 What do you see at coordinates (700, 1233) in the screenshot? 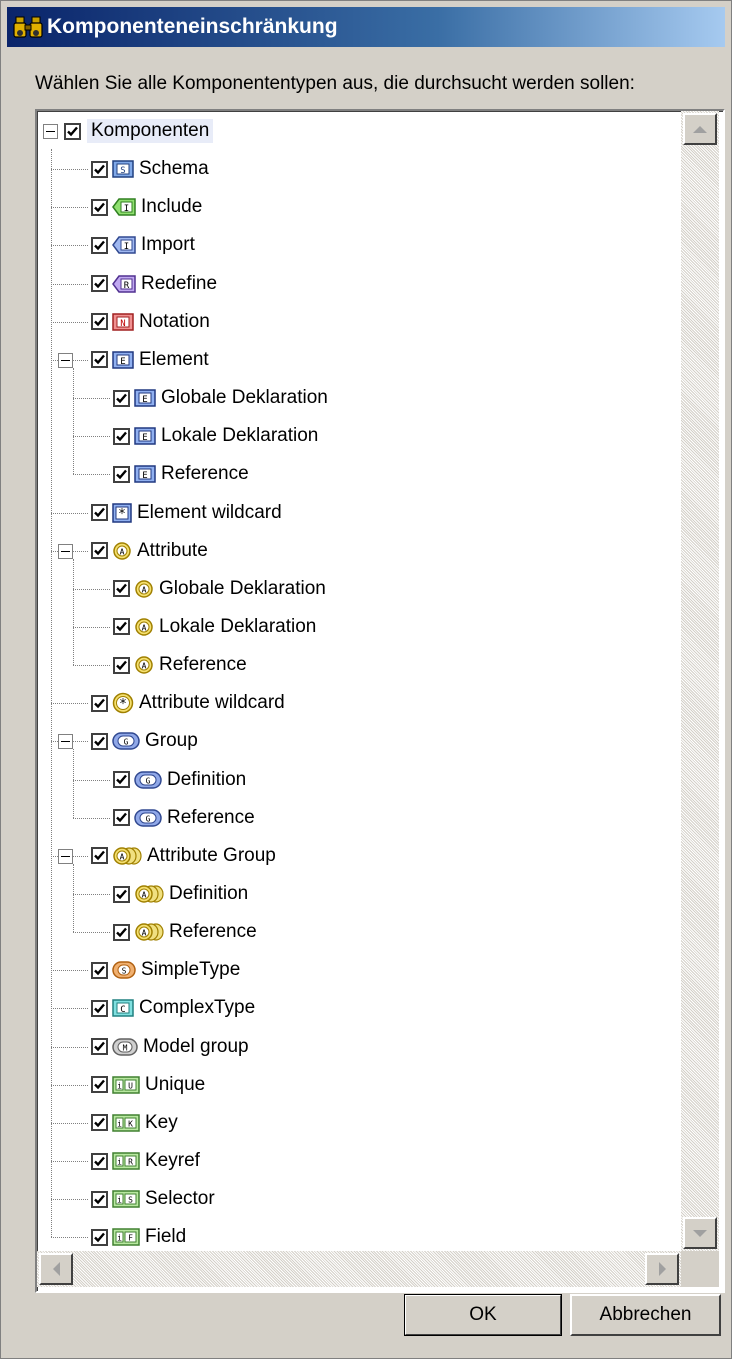
I see `scroll-down-button` at bounding box center [700, 1233].